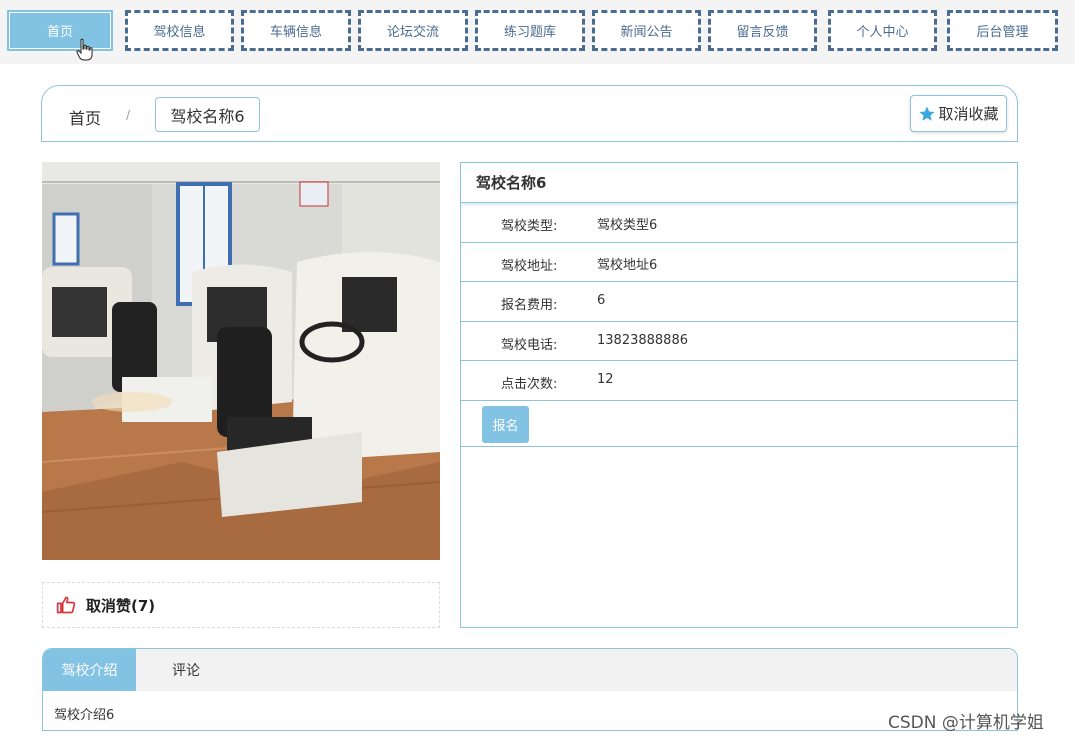  What do you see at coordinates (739, 302) in the screenshot?
I see `detail-row-fee: 报名费用: 6` at bounding box center [739, 302].